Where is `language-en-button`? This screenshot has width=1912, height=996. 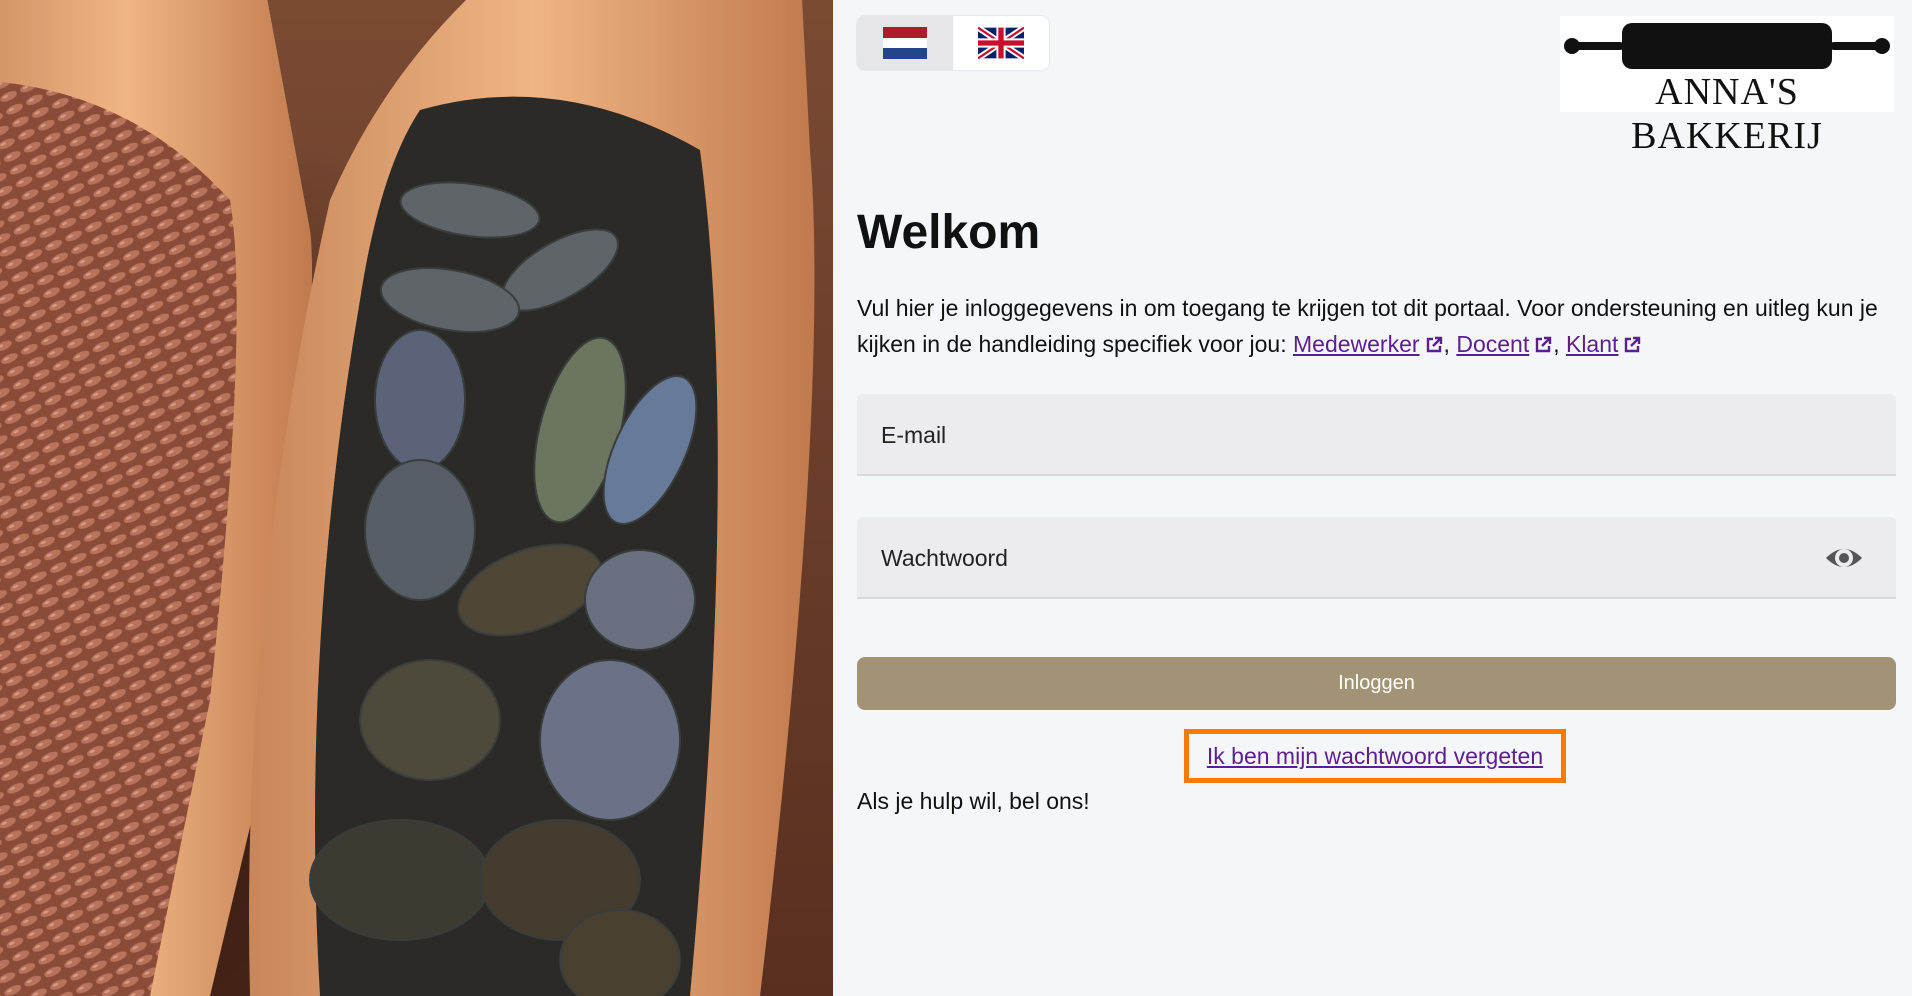 language-en-button is located at coordinates (1001, 43).